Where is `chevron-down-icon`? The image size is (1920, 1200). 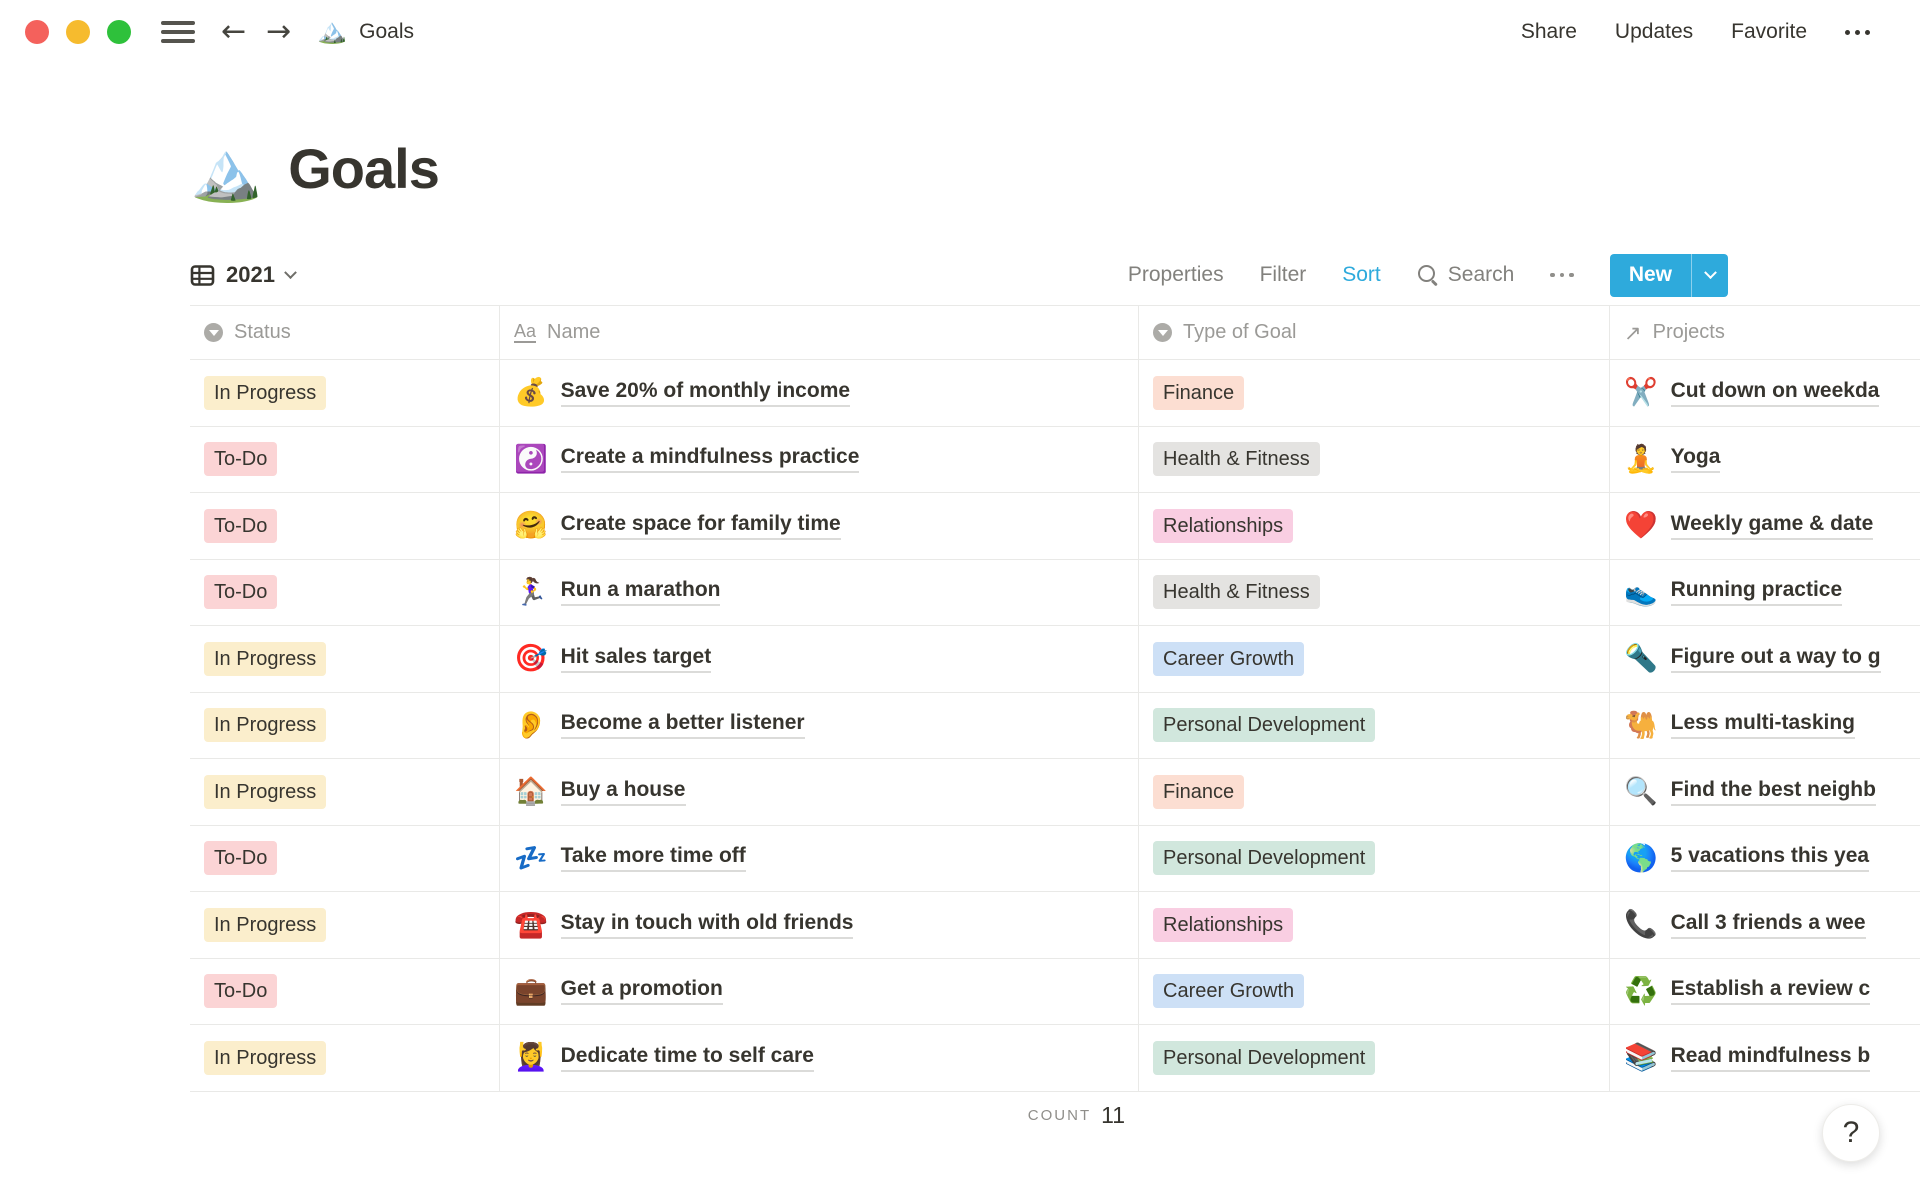 chevron-down-icon is located at coordinates (1710, 272).